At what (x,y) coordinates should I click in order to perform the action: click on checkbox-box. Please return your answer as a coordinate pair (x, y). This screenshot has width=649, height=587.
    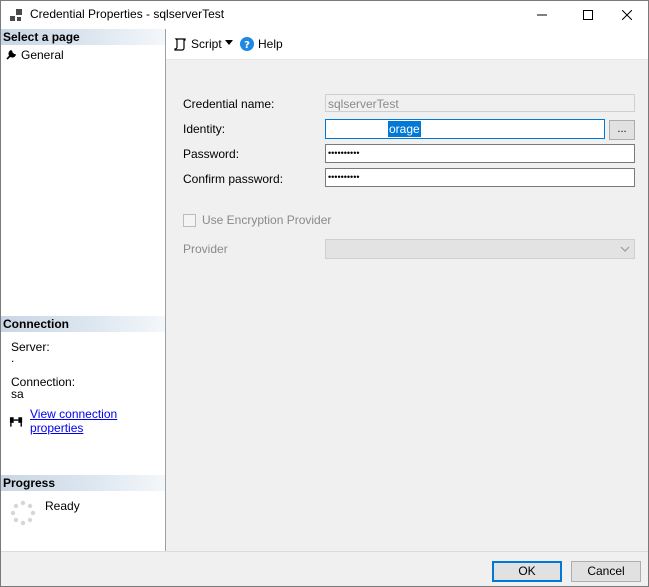
    Looking at the image, I should click on (189, 220).